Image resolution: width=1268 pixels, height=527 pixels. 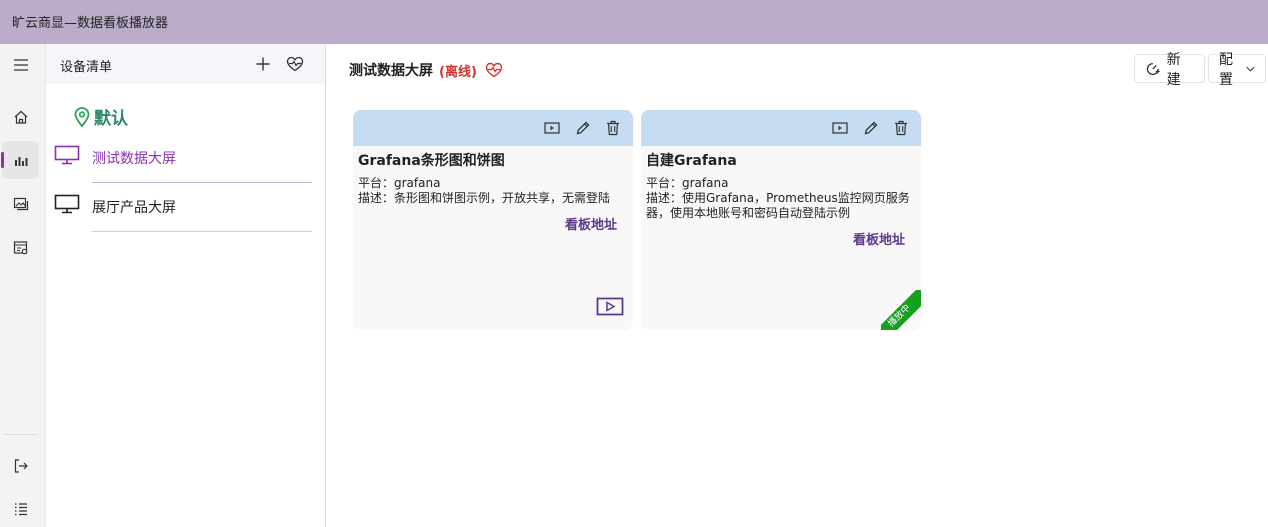 I want to click on device-group-default: 默认, so click(x=101, y=116).